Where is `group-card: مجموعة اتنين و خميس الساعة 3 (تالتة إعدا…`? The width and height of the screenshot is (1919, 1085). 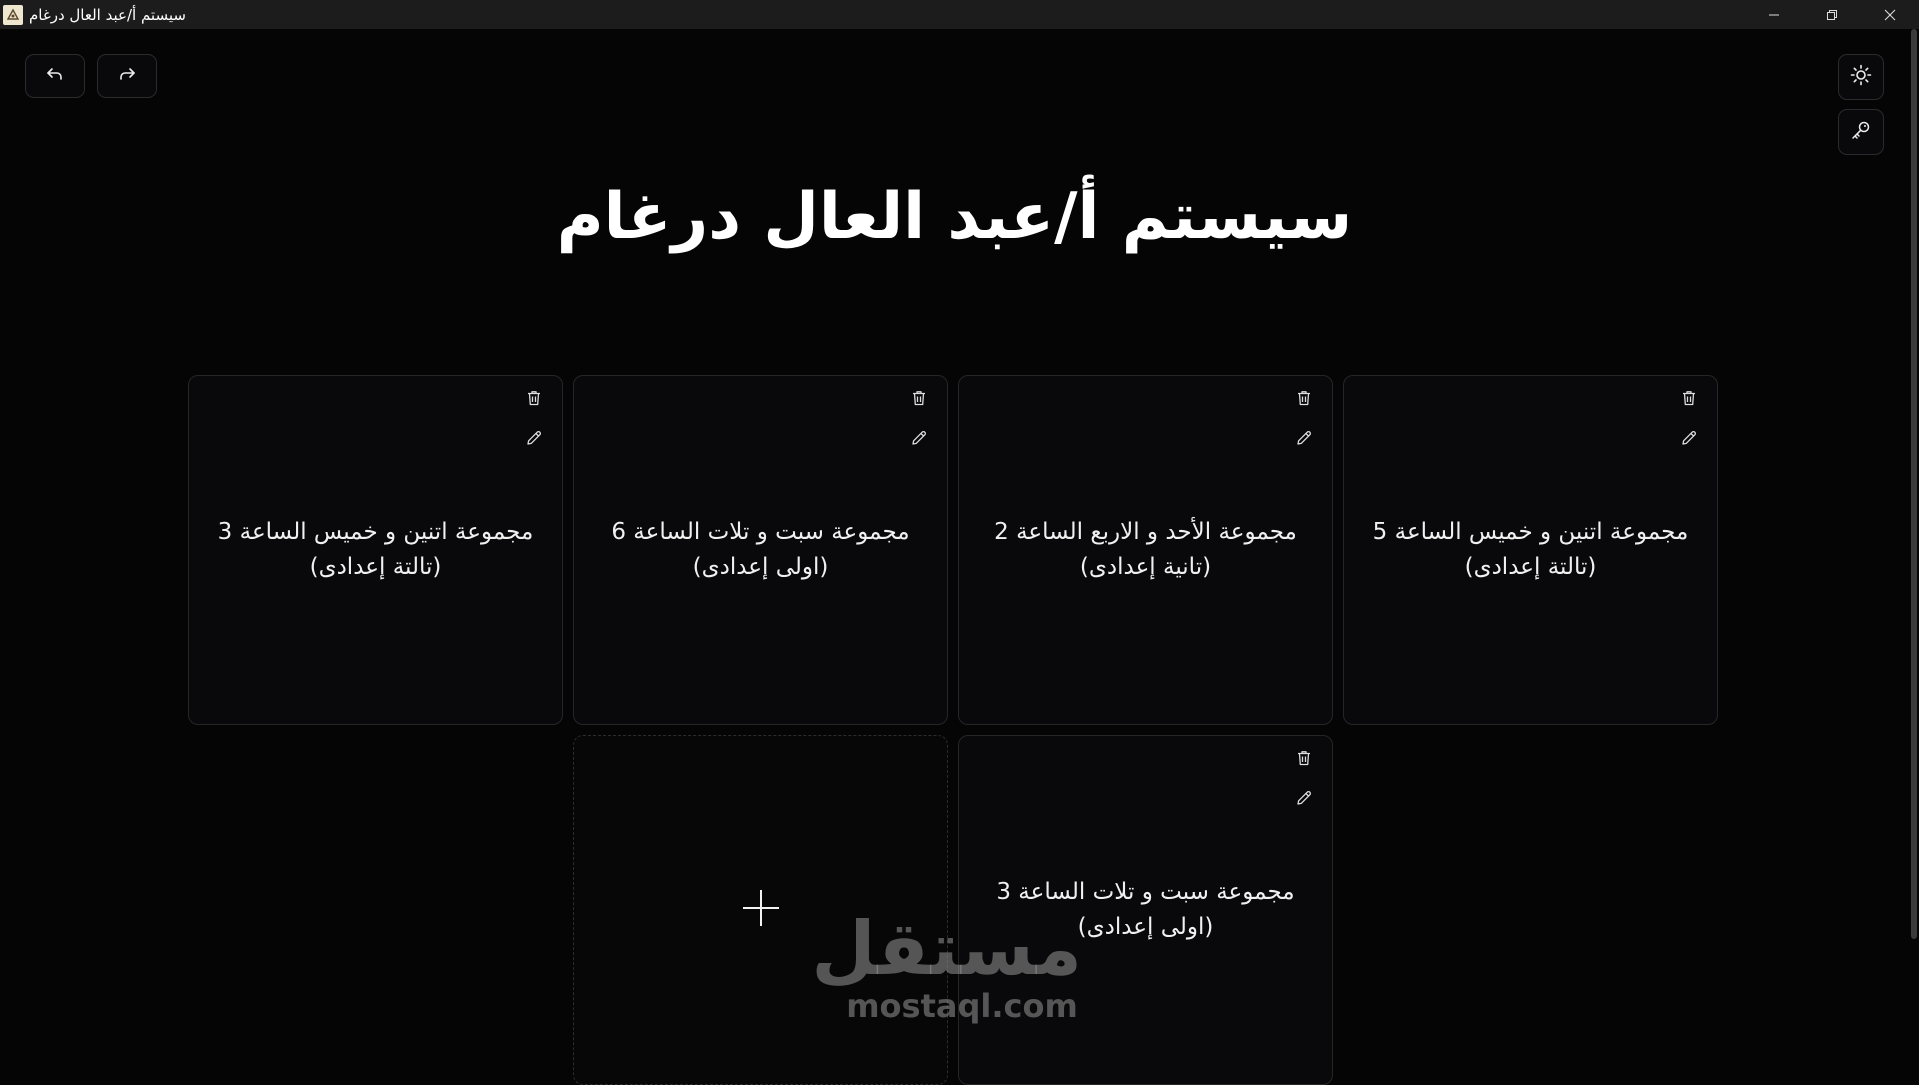
group-card: مجموعة اتنين و خميس الساعة 3 (تالتة إعدا… is located at coordinates (375, 550).